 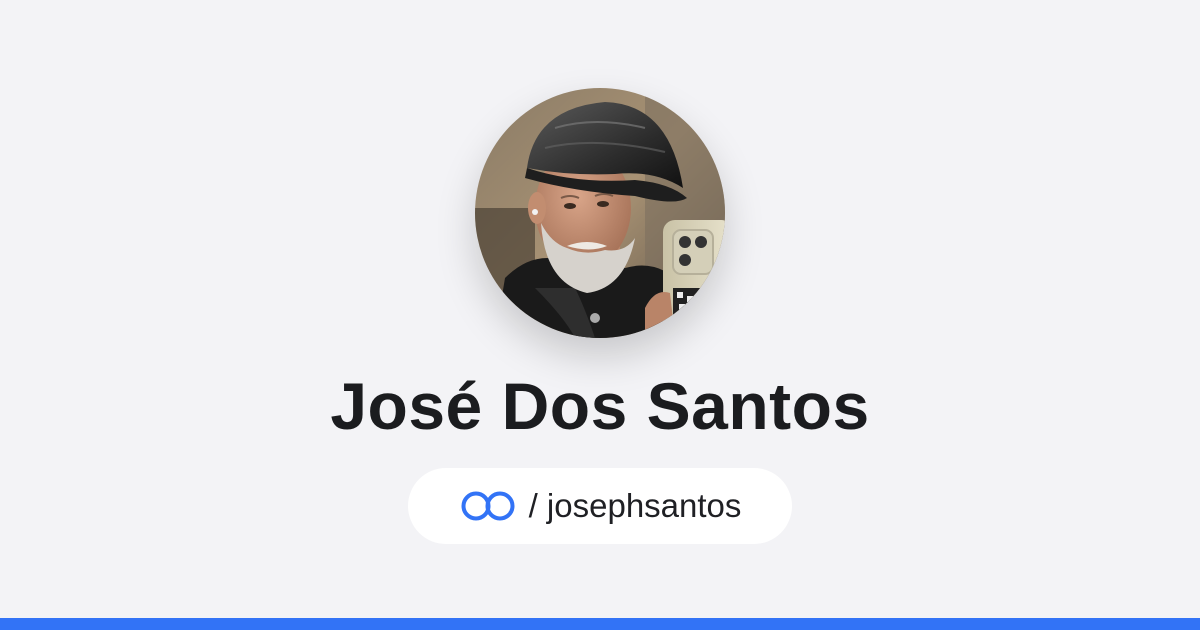 I want to click on profile-handle-link: / josephsantos, so click(x=600, y=506).